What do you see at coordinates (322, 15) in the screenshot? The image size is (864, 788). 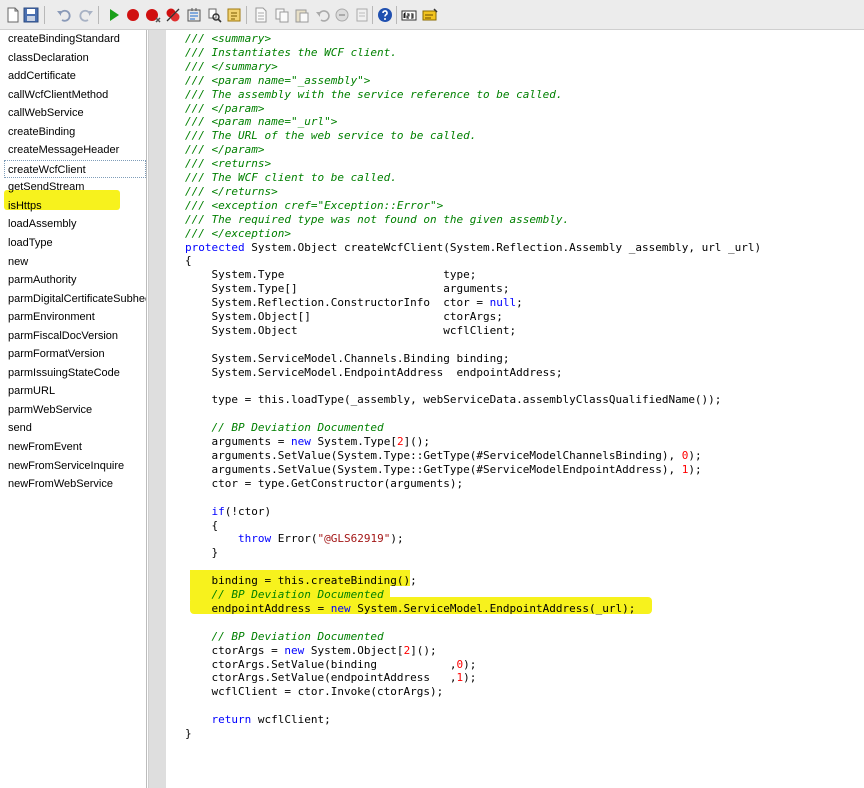 I see `undo-edit-icon` at bounding box center [322, 15].